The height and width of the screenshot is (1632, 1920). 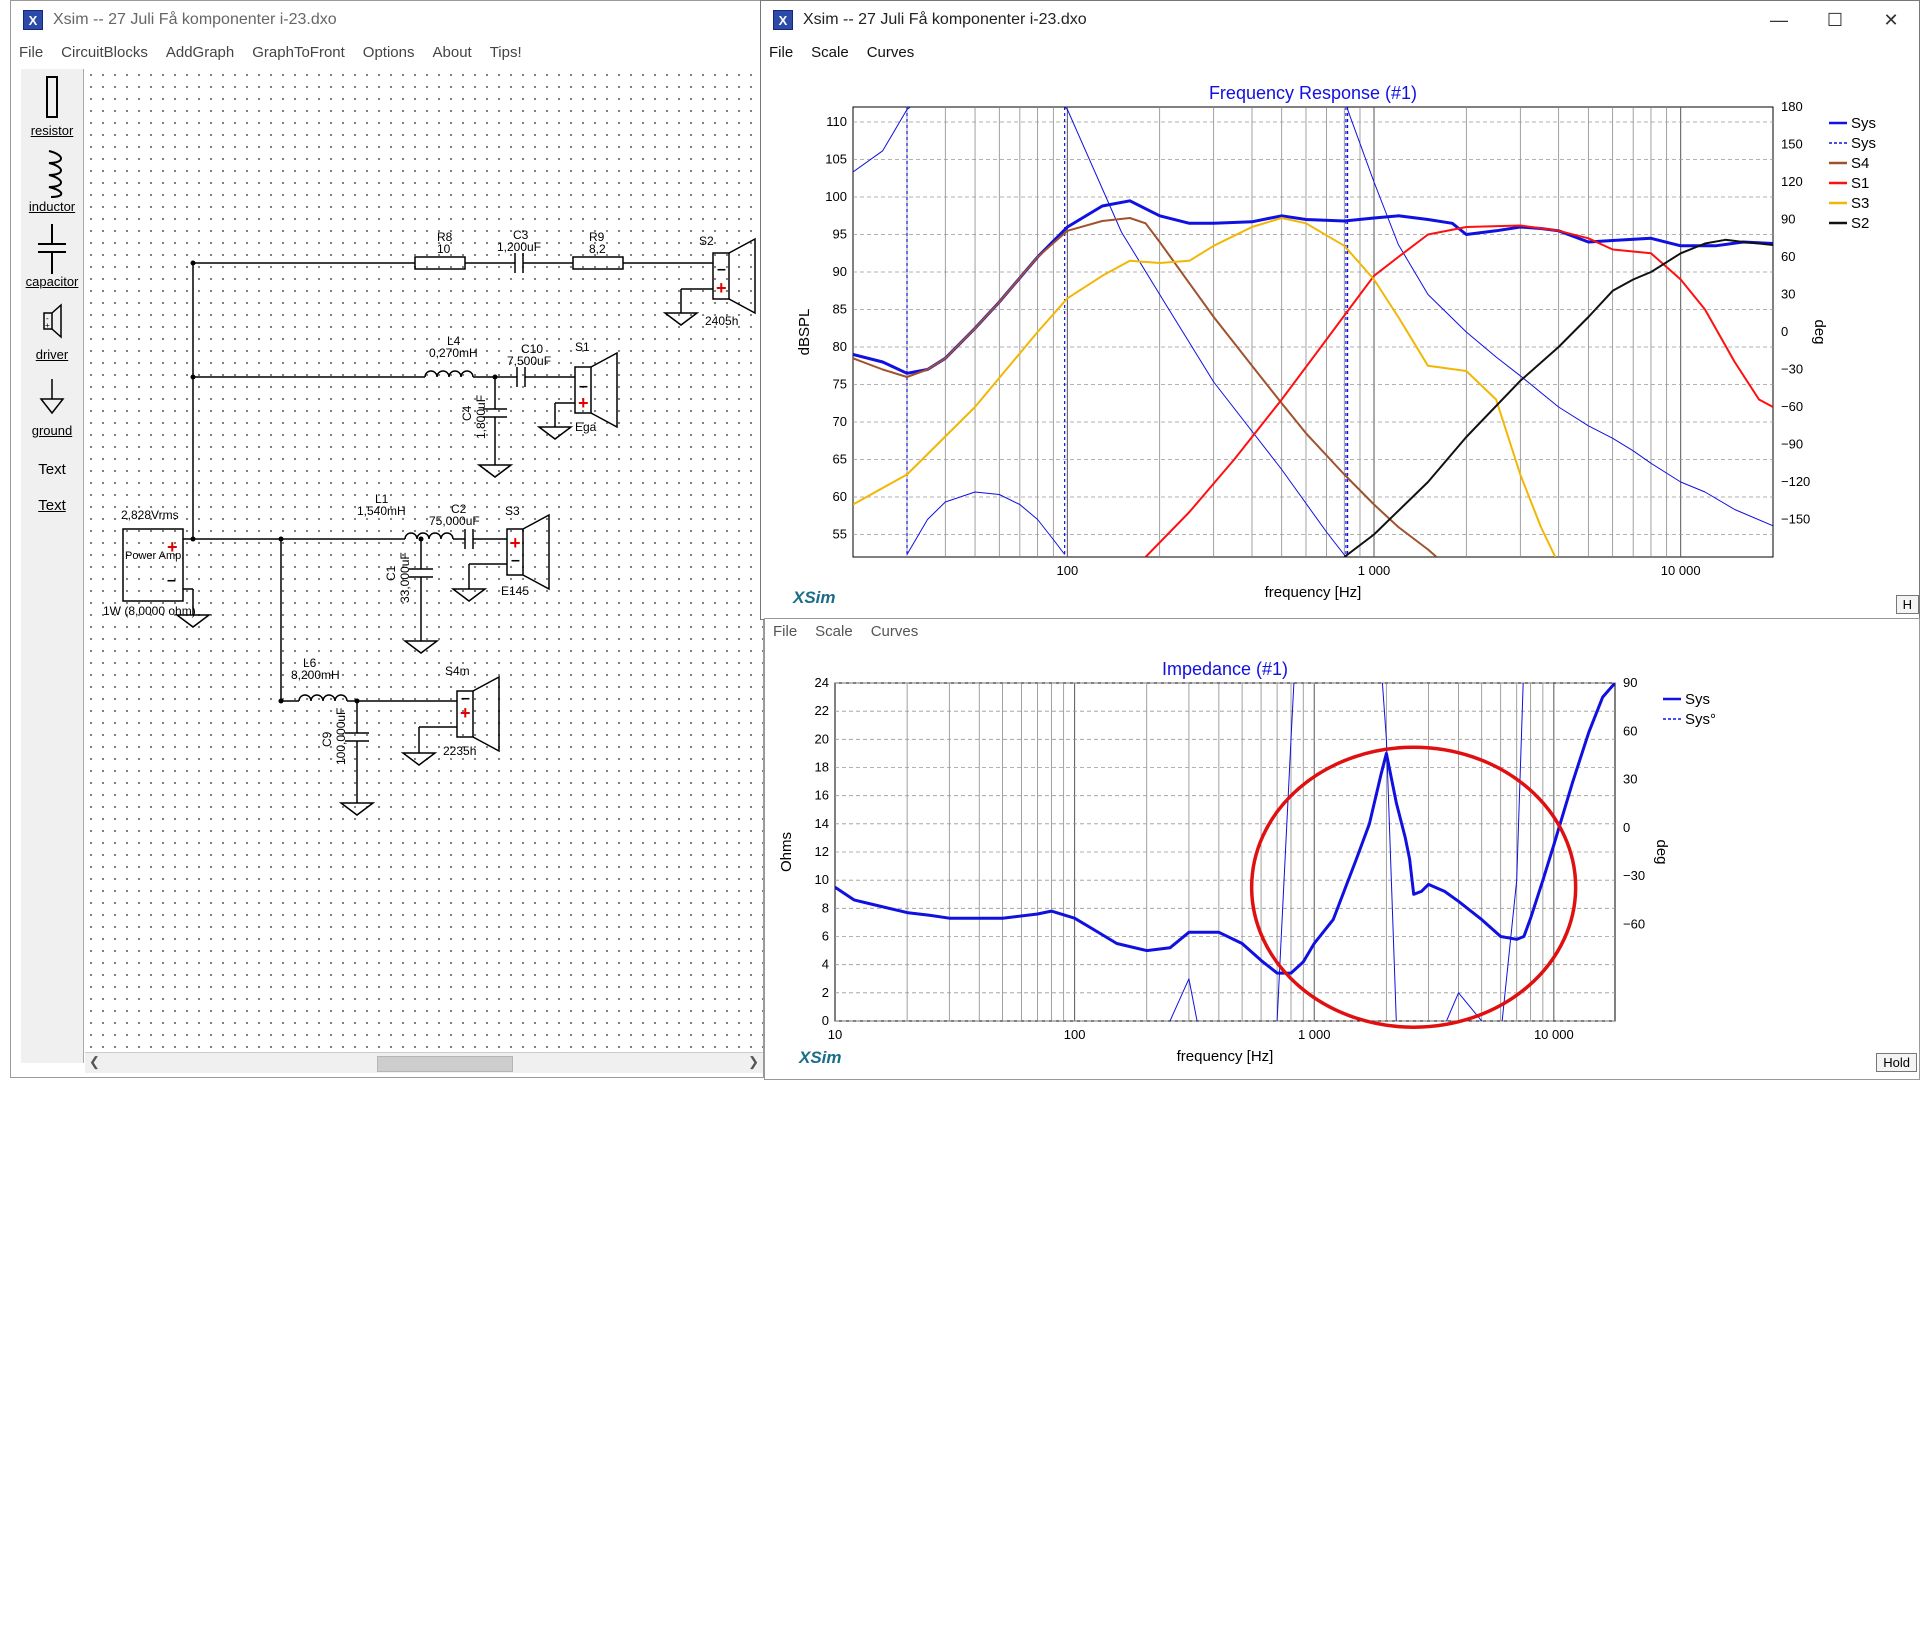 I want to click on c2-value: 75,000uF, so click(x=454, y=521).